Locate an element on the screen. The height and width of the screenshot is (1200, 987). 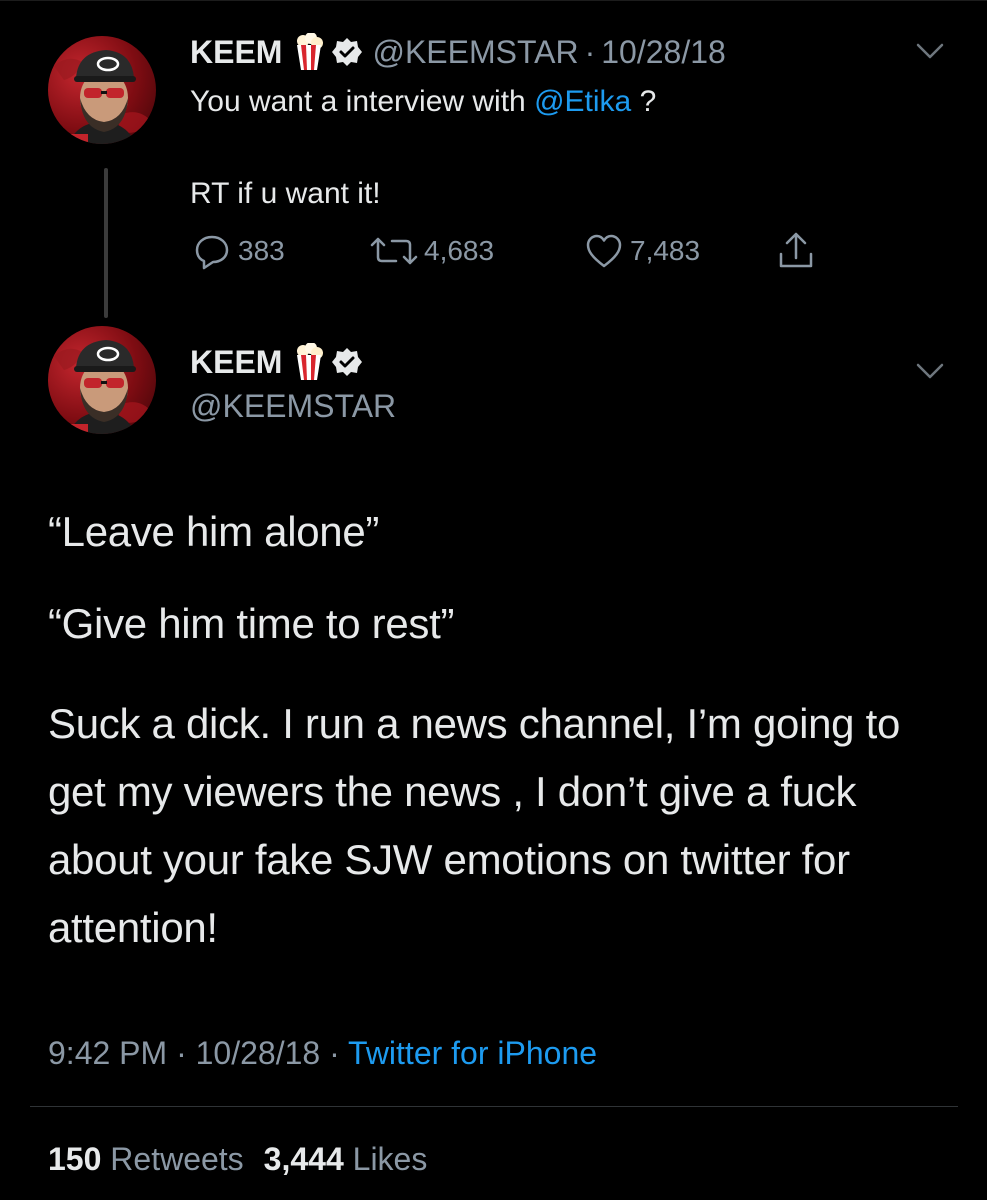
share-icon is located at coordinates (796, 250).